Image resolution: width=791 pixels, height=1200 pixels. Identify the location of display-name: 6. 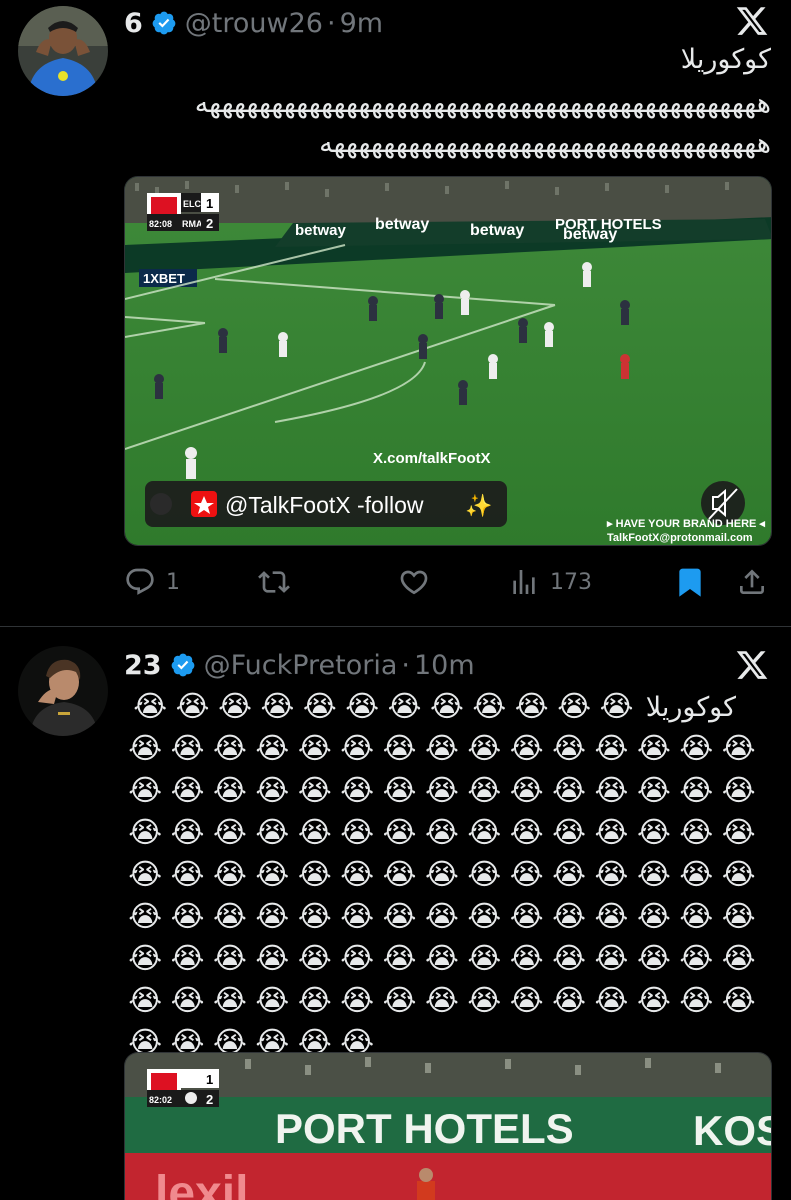
(133, 23).